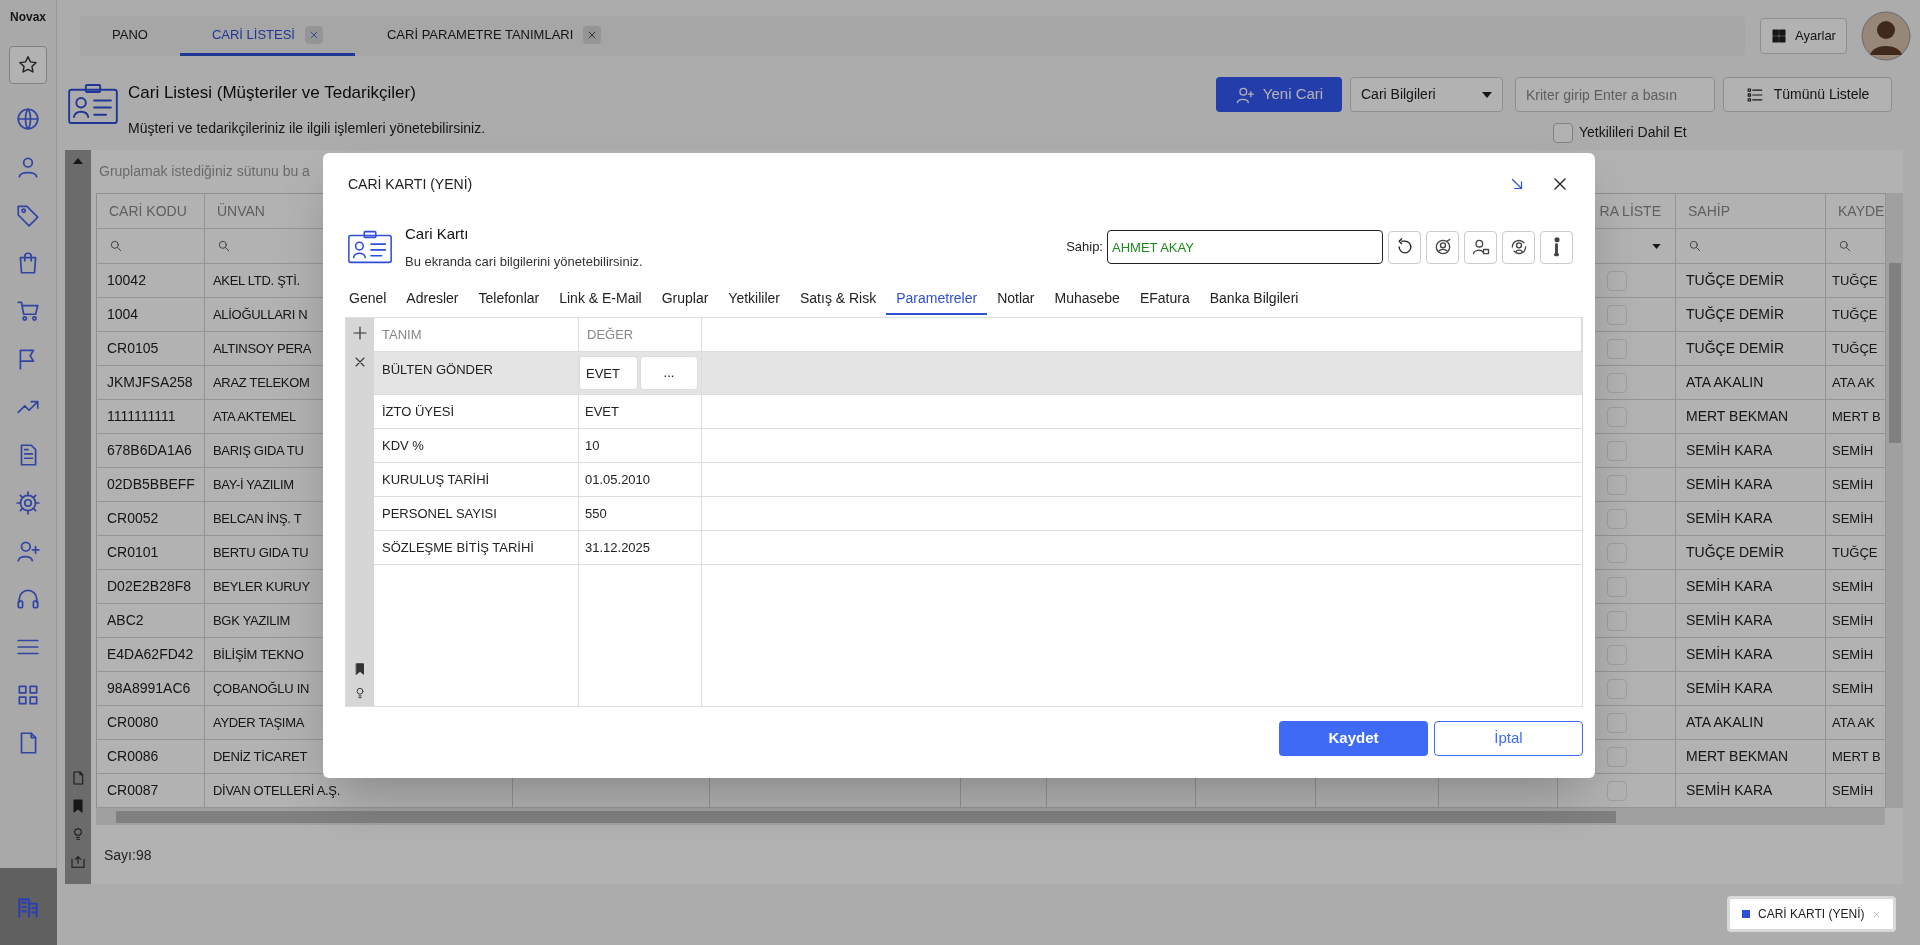 The image size is (1920, 945). What do you see at coordinates (28, 311) in the screenshot?
I see `cart-icon` at bounding box center [28, 311].